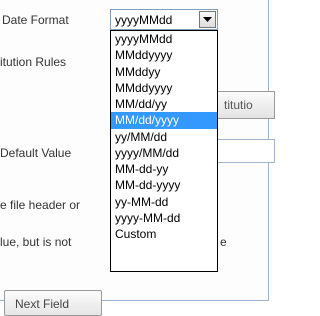 This screenshot has height=316, width=320. What do you see at coordinates (164, 202) in the screenshot?
I see `option-yy-MM-dd: yy-MM-dd` at bounding box center [164, 202].